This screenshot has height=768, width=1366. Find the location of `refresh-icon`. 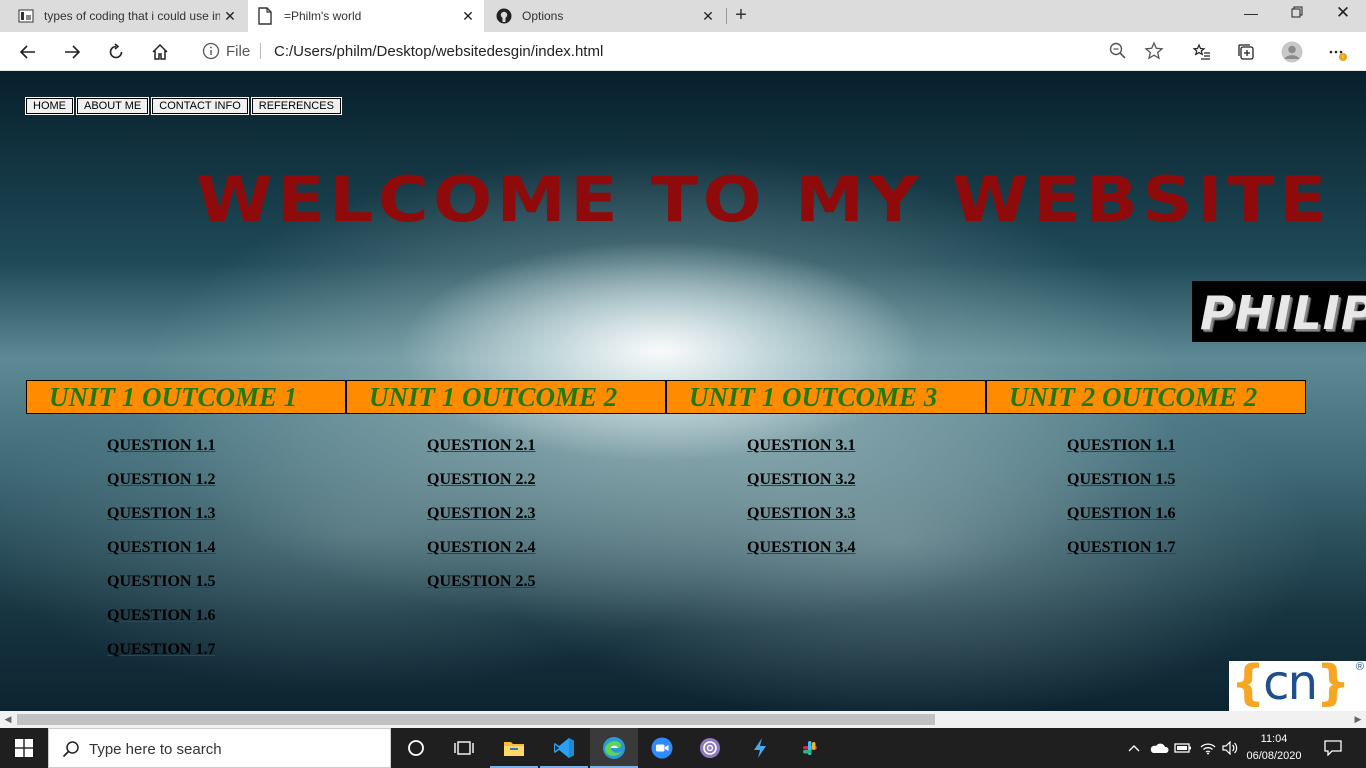

refresh-icon is located at coordinates (116, 52).